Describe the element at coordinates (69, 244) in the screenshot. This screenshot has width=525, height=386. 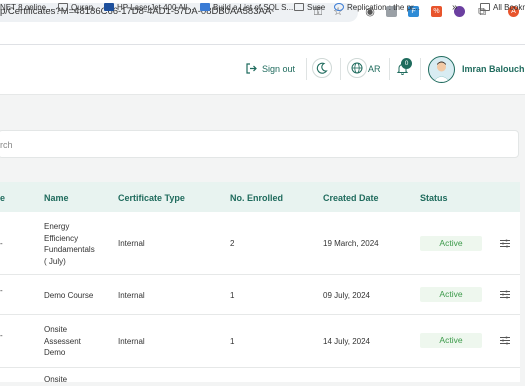
I see `certificate-name: Energy Efficiency Fundamentals ( July)` at that location.